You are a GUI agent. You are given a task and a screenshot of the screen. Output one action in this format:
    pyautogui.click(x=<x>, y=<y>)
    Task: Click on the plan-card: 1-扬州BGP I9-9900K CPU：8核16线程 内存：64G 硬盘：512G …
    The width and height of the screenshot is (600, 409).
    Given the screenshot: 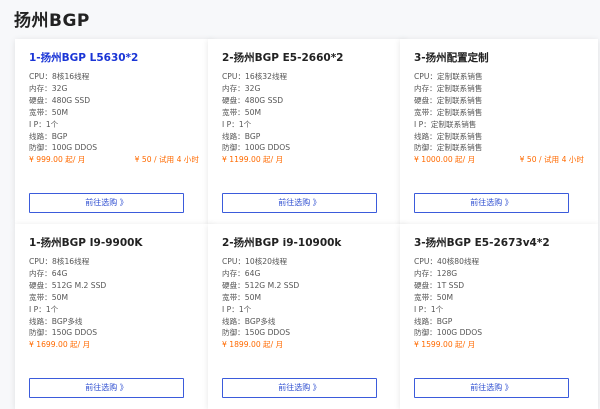 What is the action you would take?
    pyautogui.click(x=114, y=316)
    